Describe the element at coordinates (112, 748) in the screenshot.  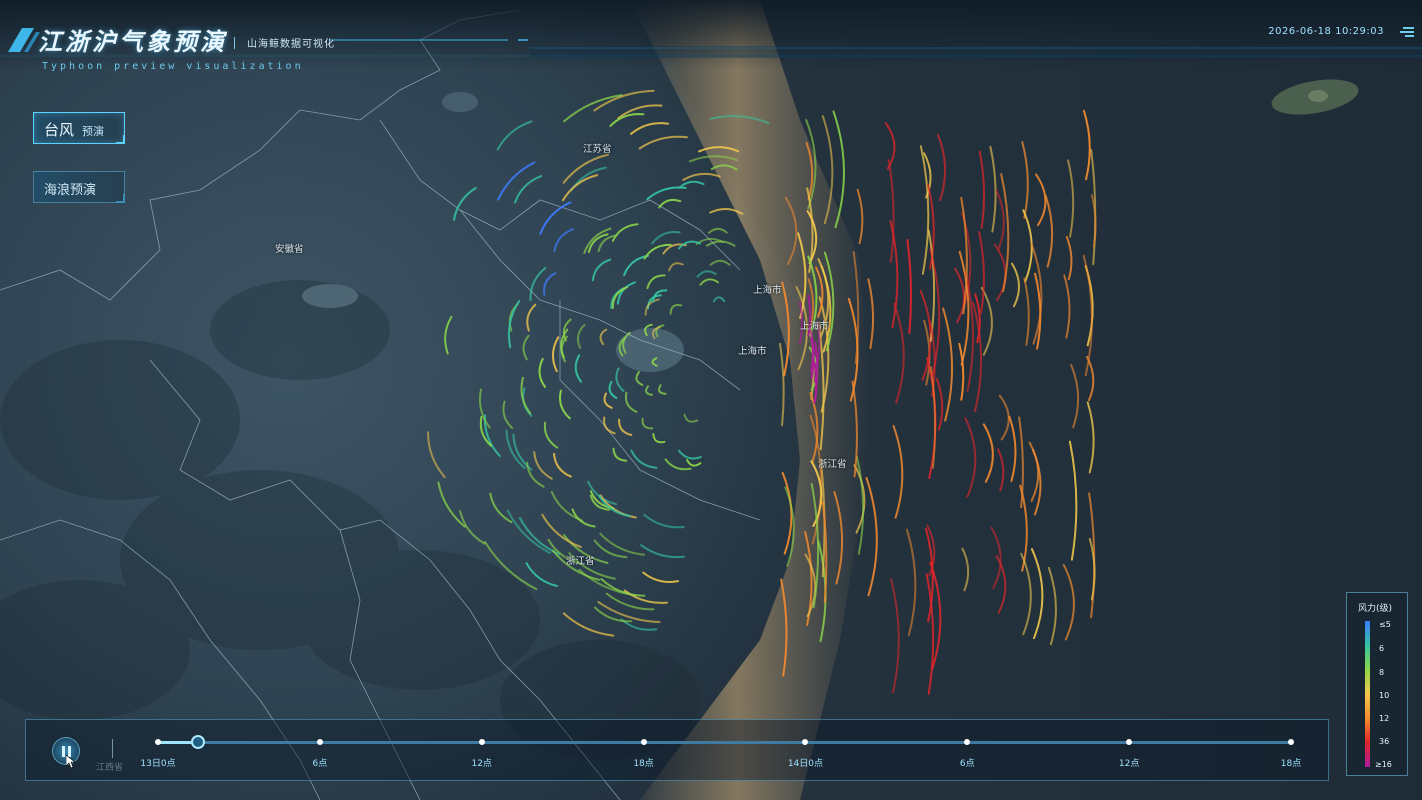
I see `timeline-divider` at that location.